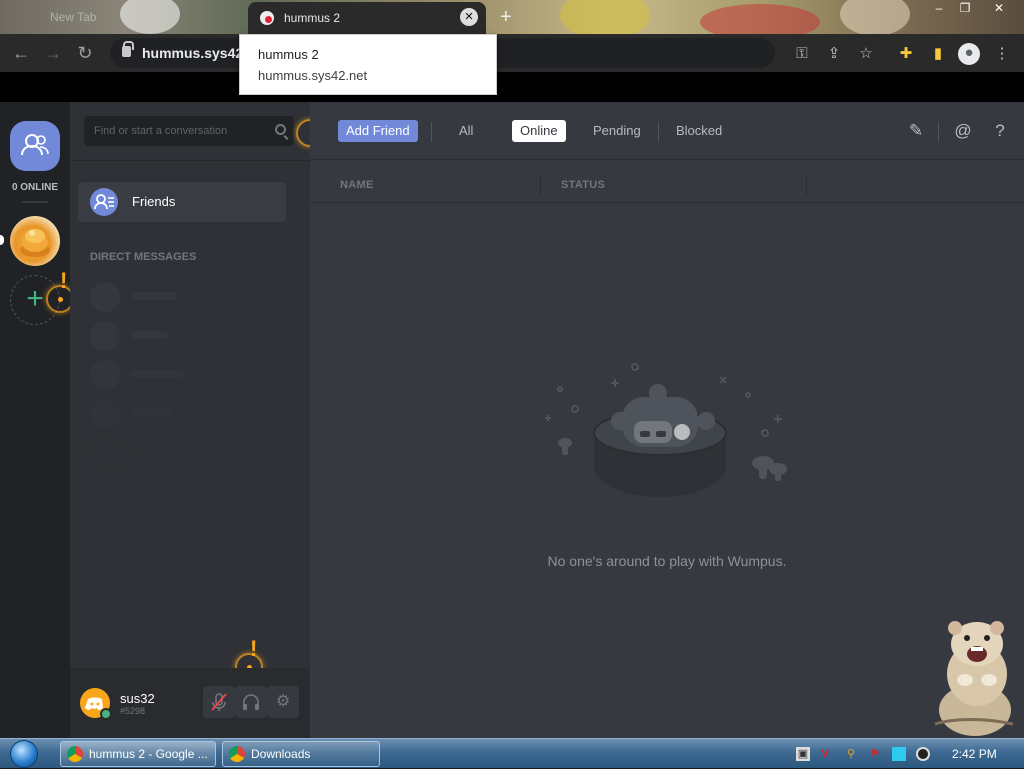 The width and height of the screenshot is (1024, 769). Describe the element at coordinates (916, 131) in the screenshot. I see `new-group-dm-icon: ✎` at that location.